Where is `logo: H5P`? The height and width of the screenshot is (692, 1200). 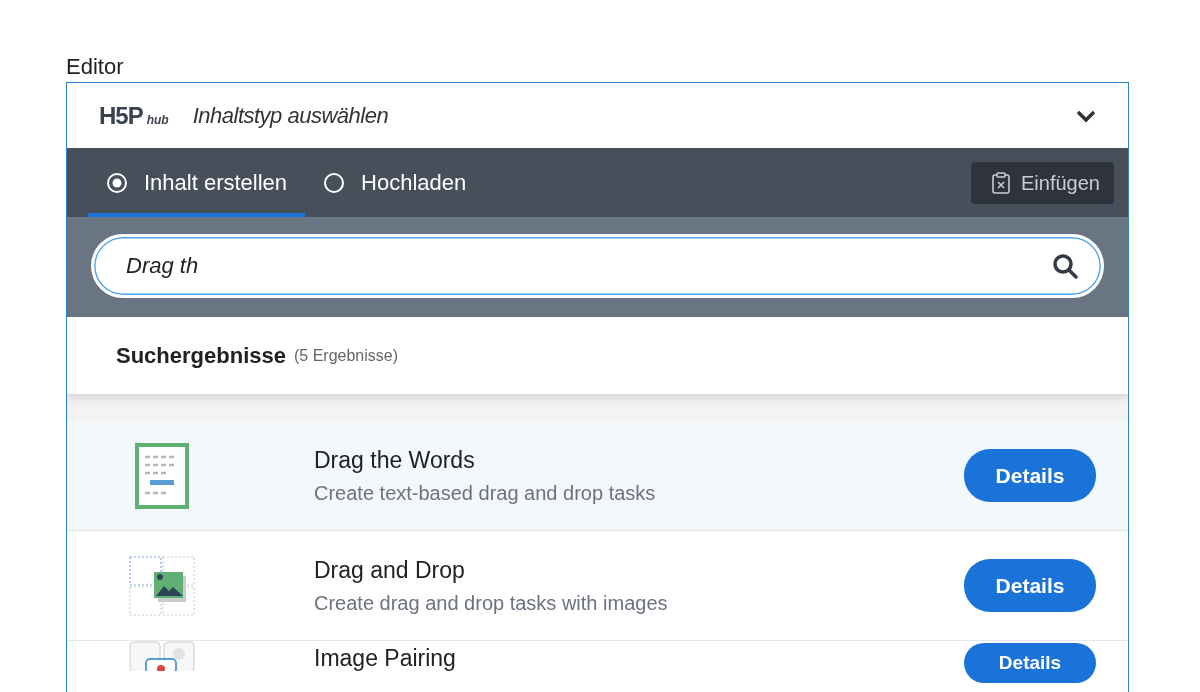
logo: H5P is located at coordinates (121, 115).